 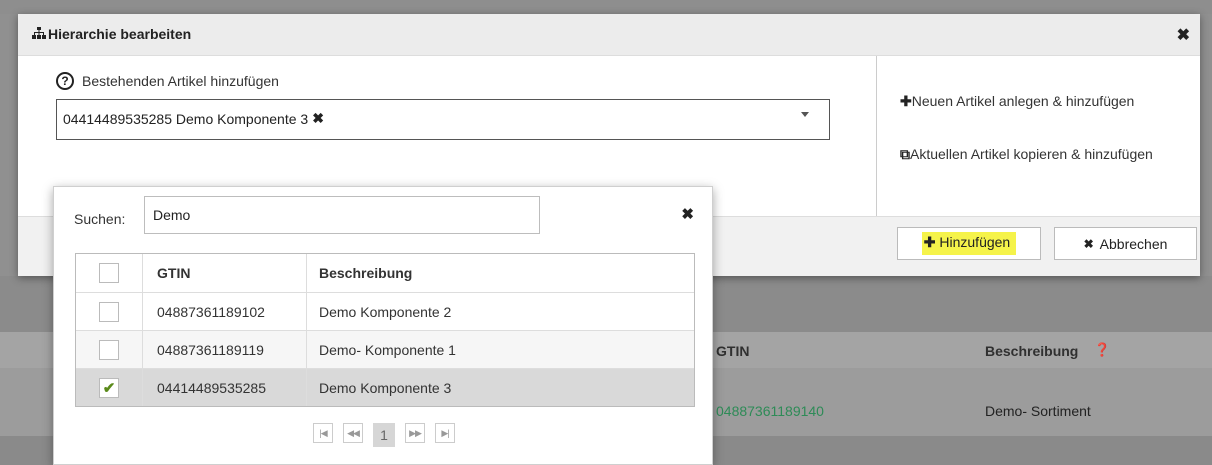 What do you see at coordinates (1031, 154) in the screenshot?
I see `copy-article-label: Aktuellen Artikel kopieren & hinzufügen` at bounding box center [1031, 154].